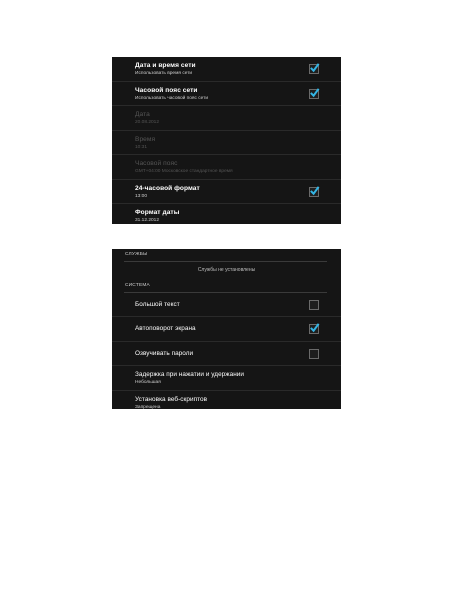 This screenshot has width=454, height=595. What do you see at coordinates (226, 216) in the screenshot?
I see `date-format-row: Формат даты 31.12.2012` at bounding box center [226, 216].